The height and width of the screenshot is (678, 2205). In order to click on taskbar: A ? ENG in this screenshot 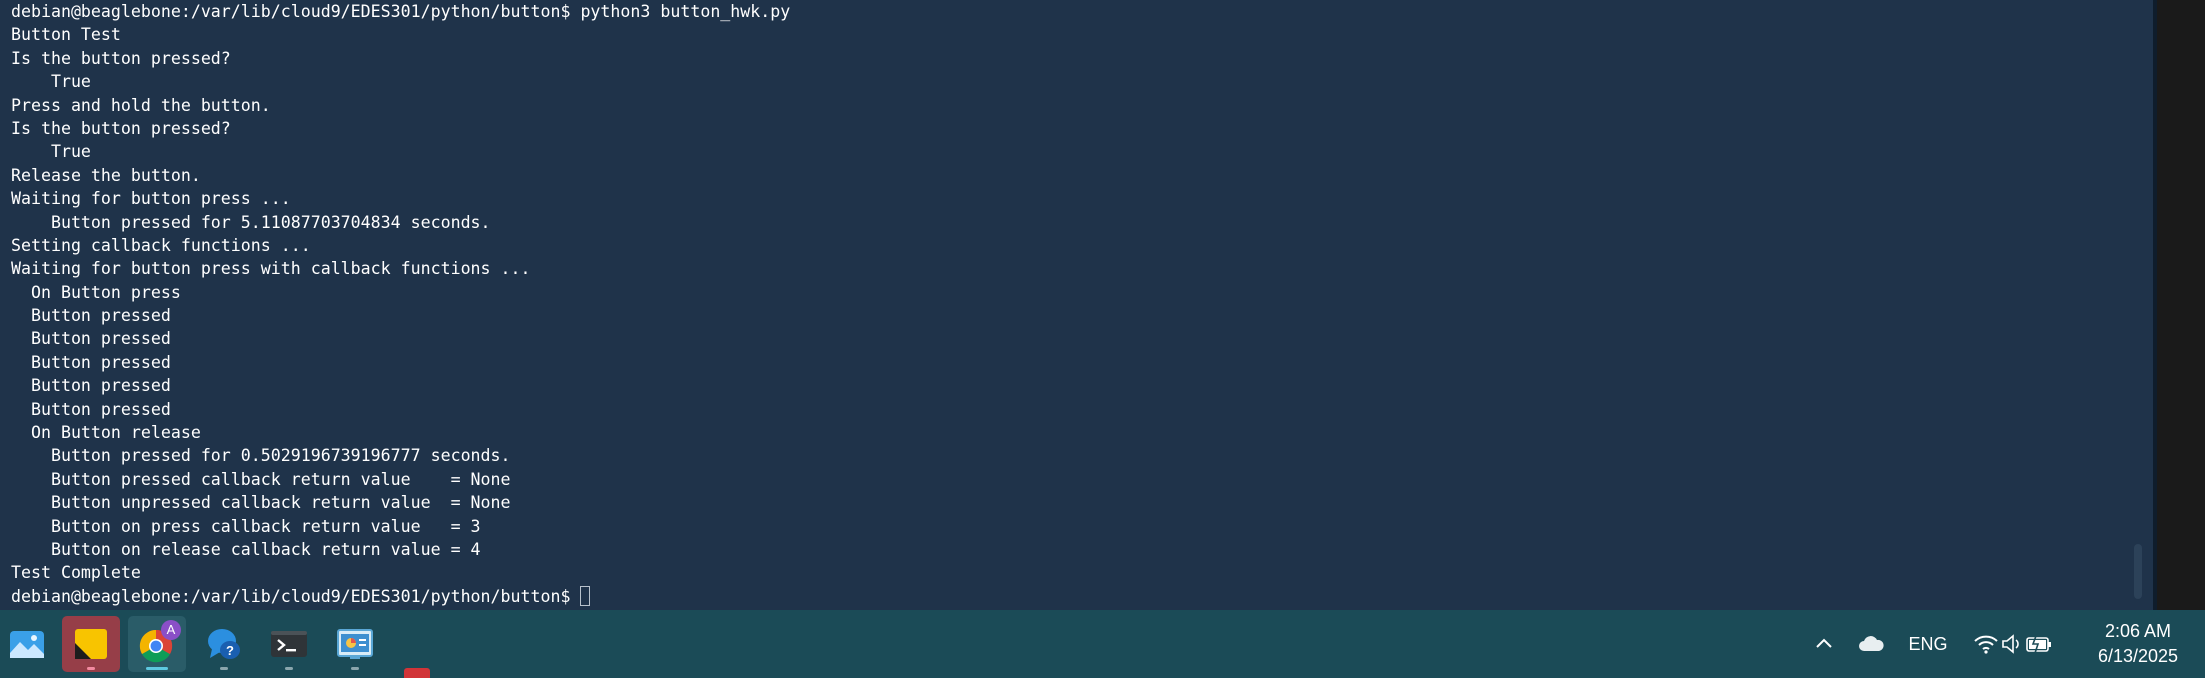, I will do `click(1102, 644)`.